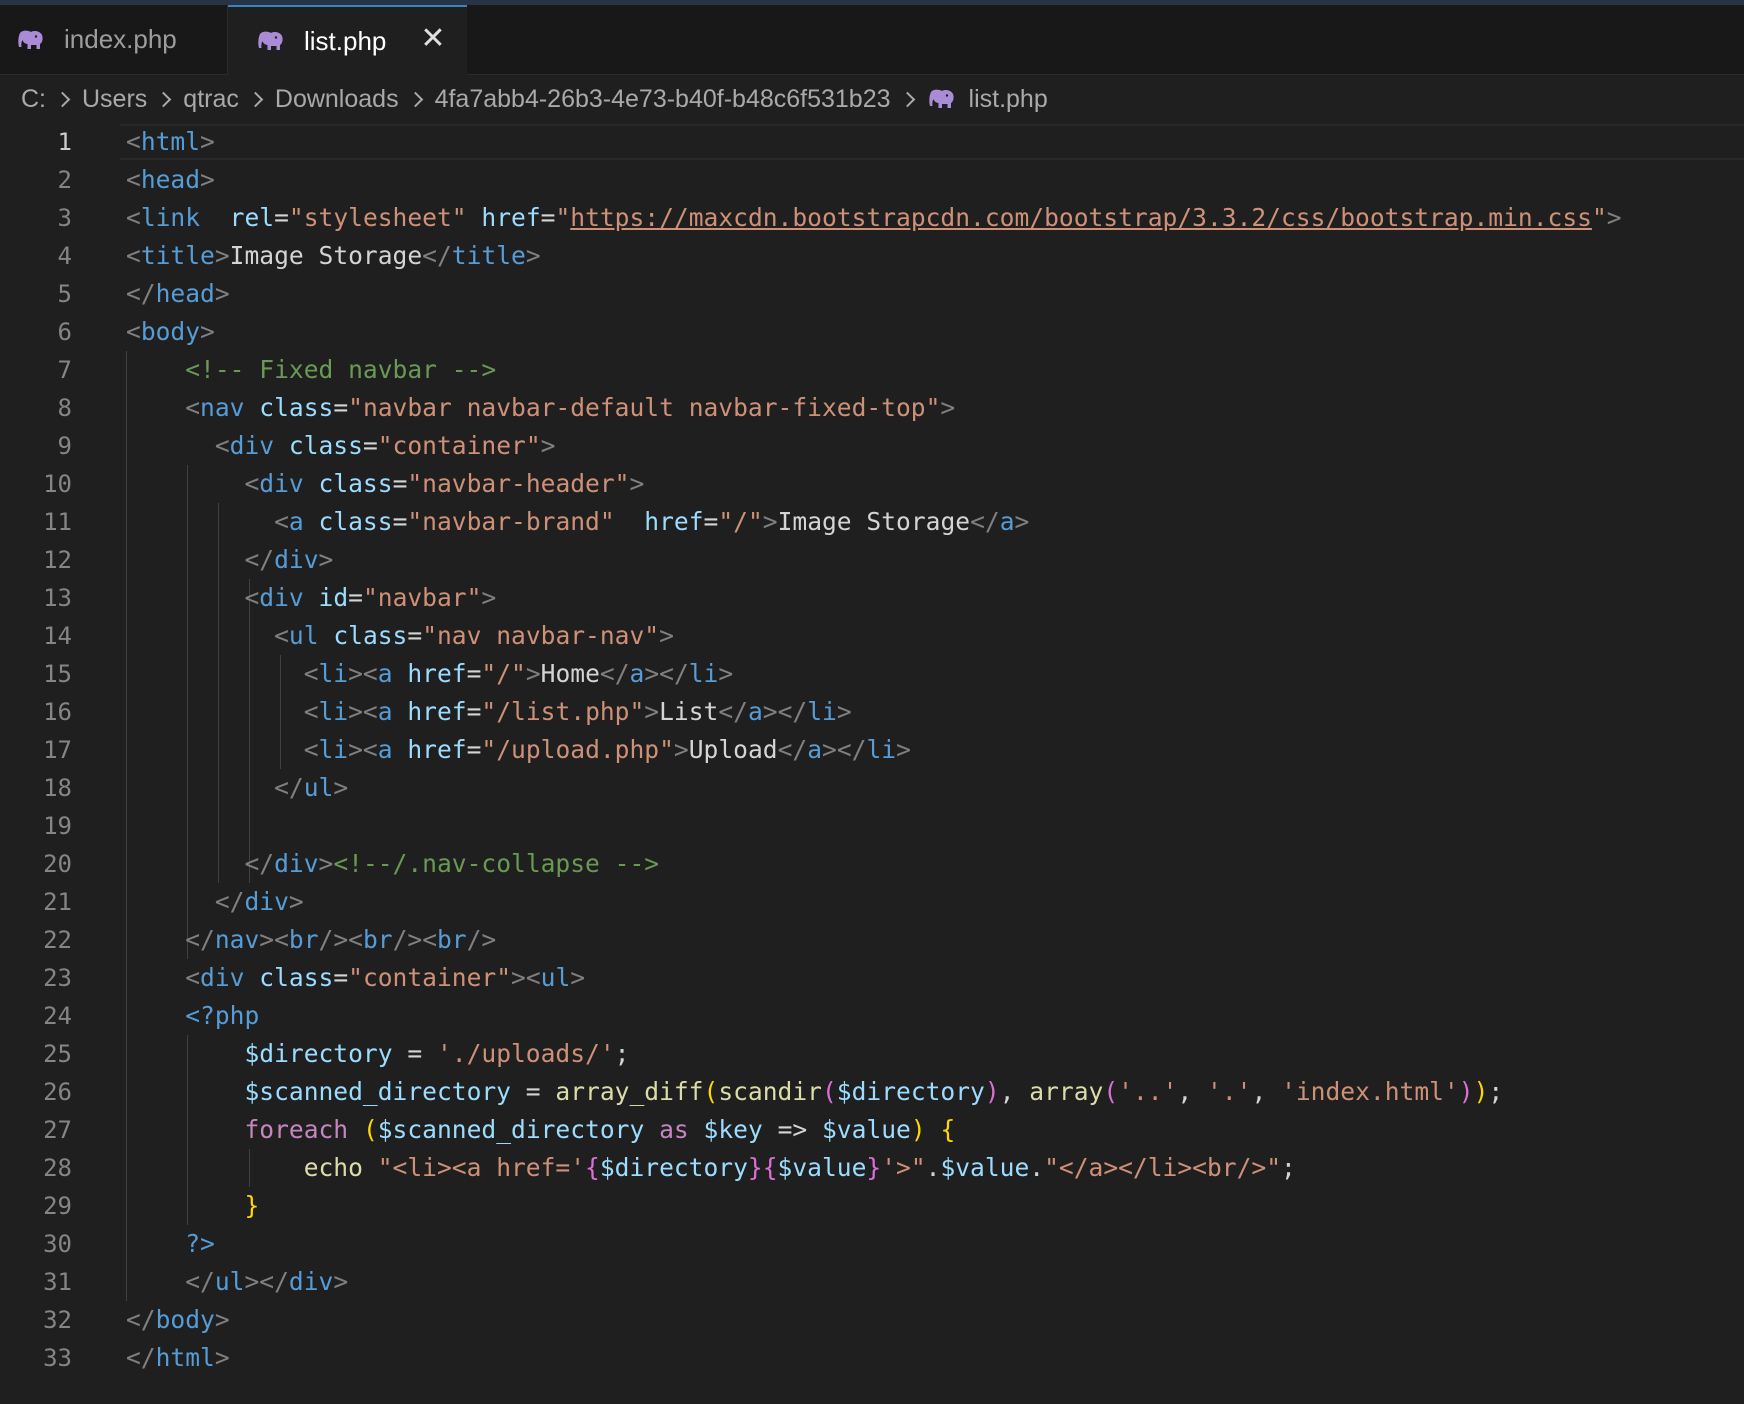 This screenshot has width=1744, height=1404. I want to click on code-token: "navbar-brand", so click(511, 521).